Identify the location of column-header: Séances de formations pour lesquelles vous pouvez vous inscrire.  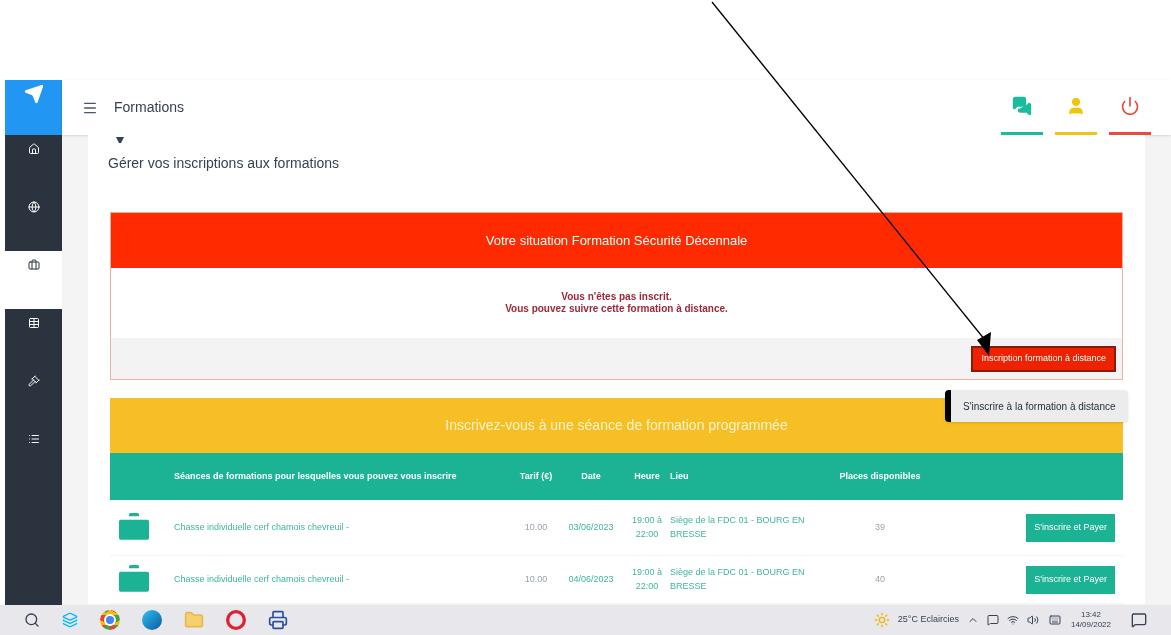
(316, 476).